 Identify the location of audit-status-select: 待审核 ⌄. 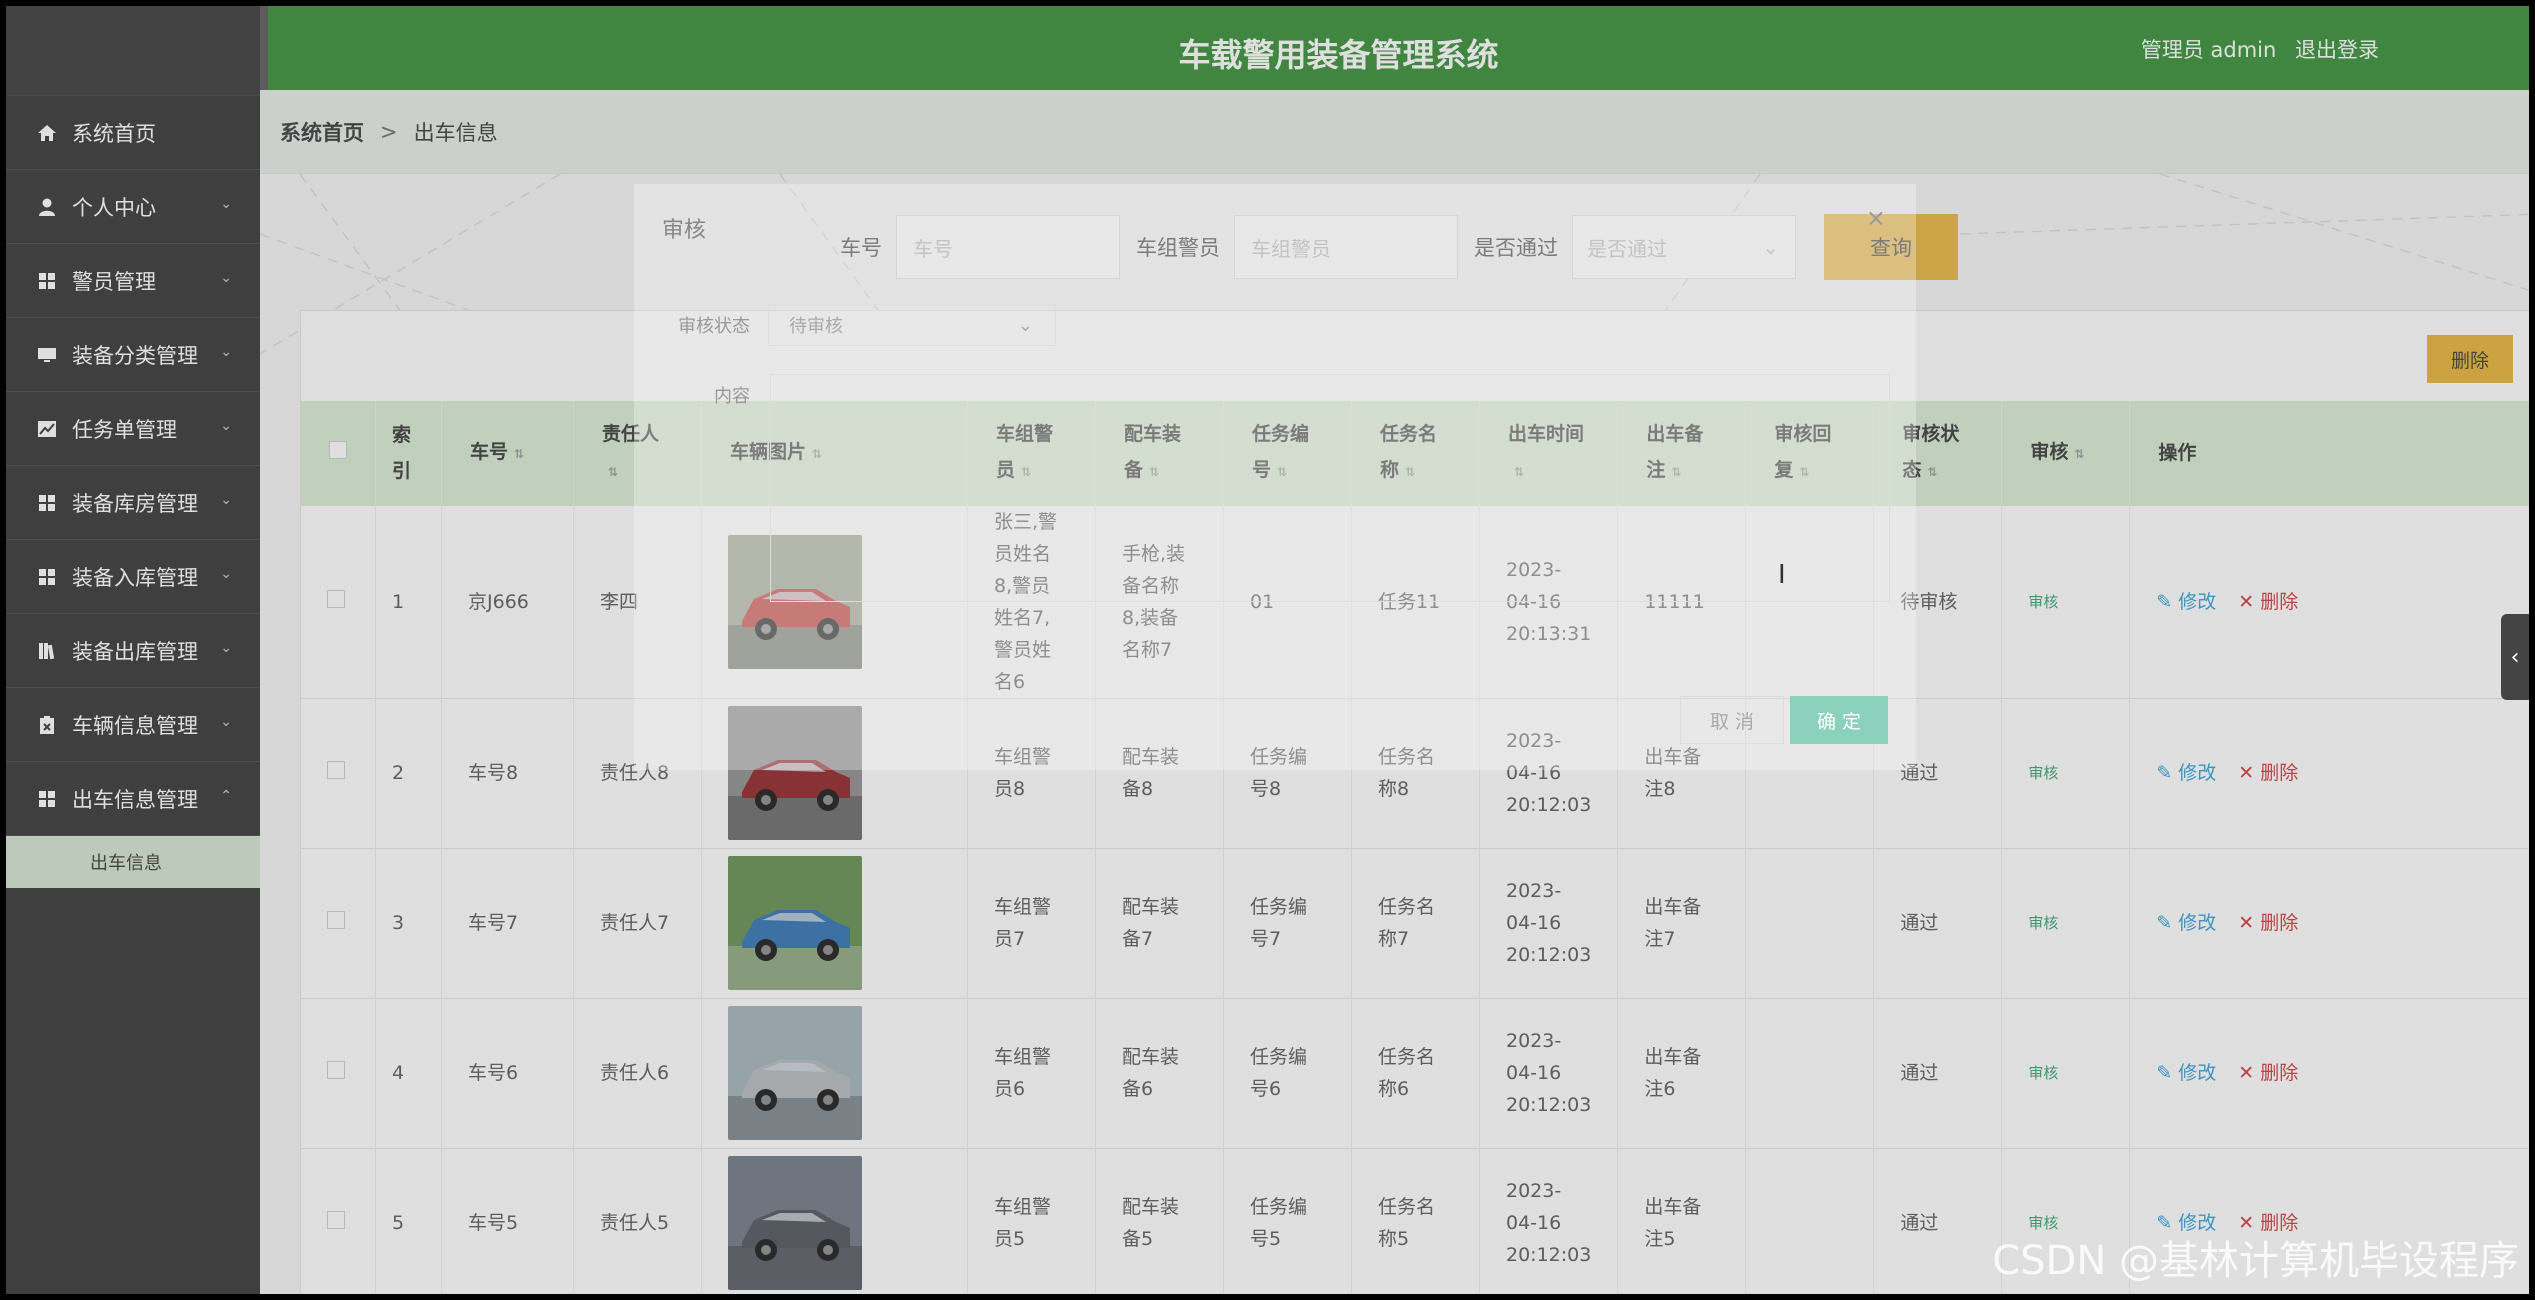
(912, 325).